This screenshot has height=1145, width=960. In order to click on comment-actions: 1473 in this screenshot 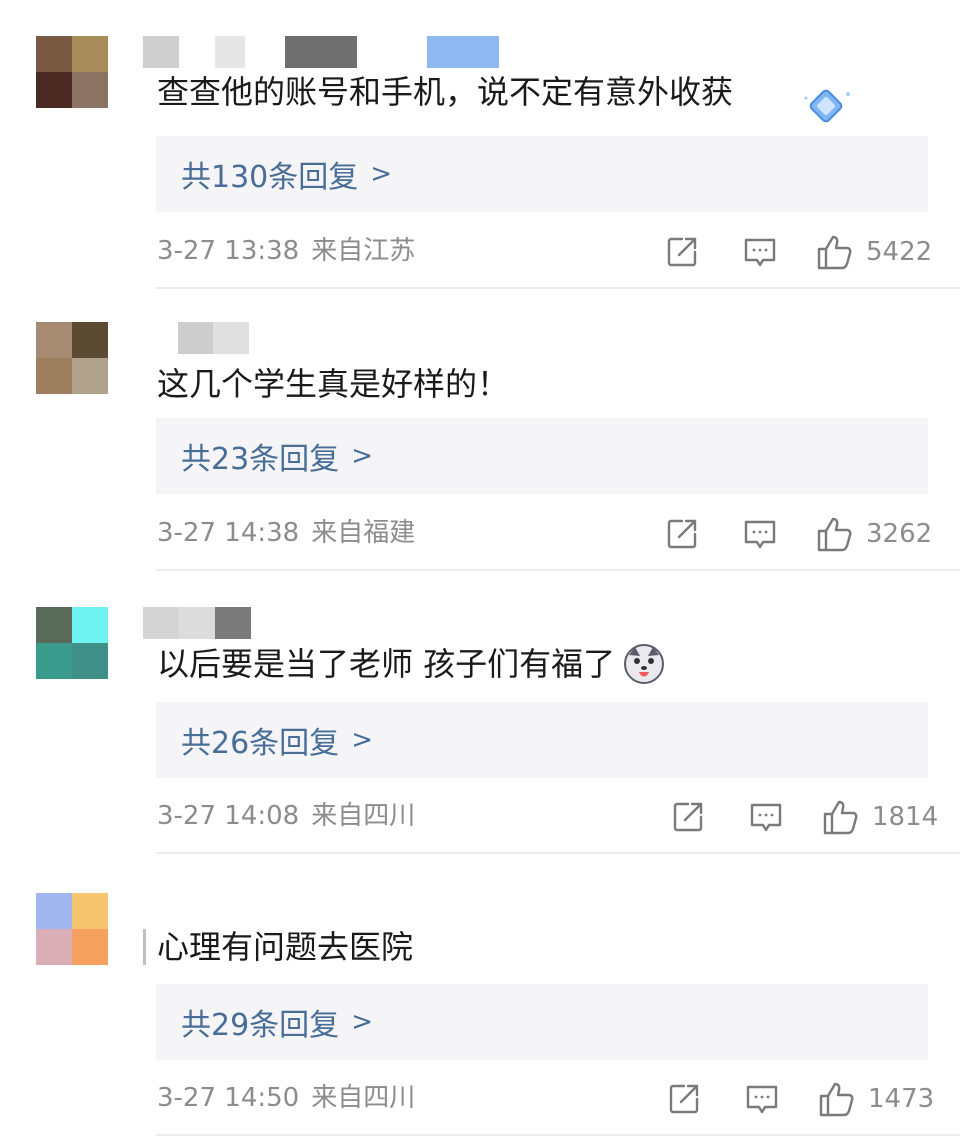, I will do `click(799, 1099)`.